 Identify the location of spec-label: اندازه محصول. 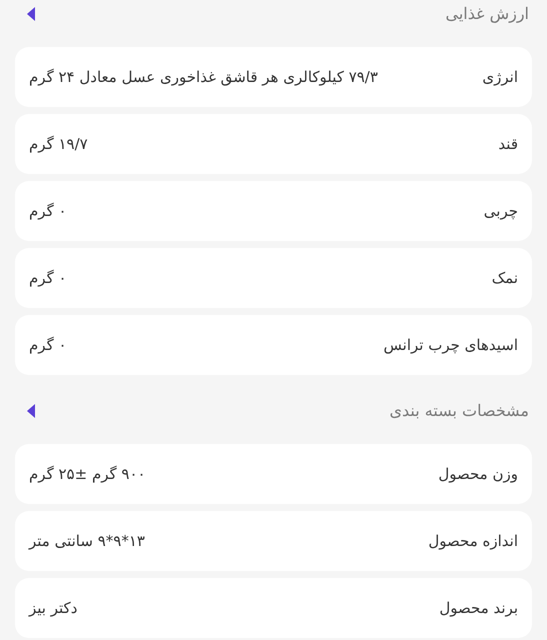
(473, 541).